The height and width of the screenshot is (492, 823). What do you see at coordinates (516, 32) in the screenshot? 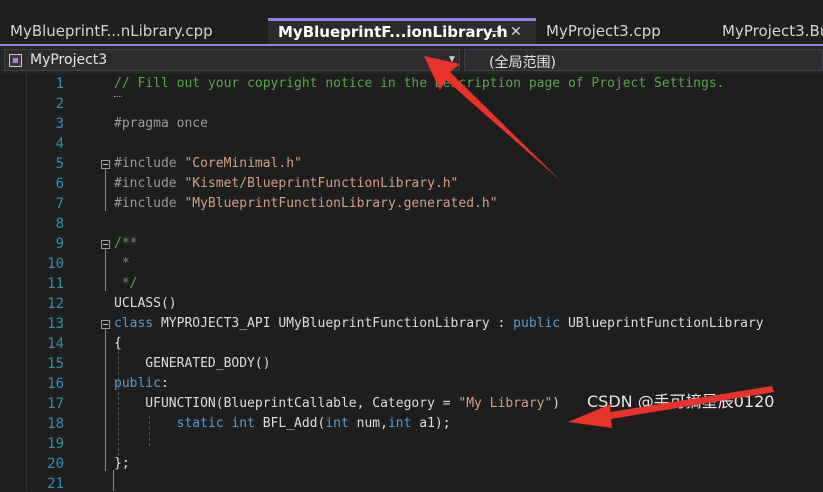
I see `close-icon: ✕` at bounding box center [516, 32].